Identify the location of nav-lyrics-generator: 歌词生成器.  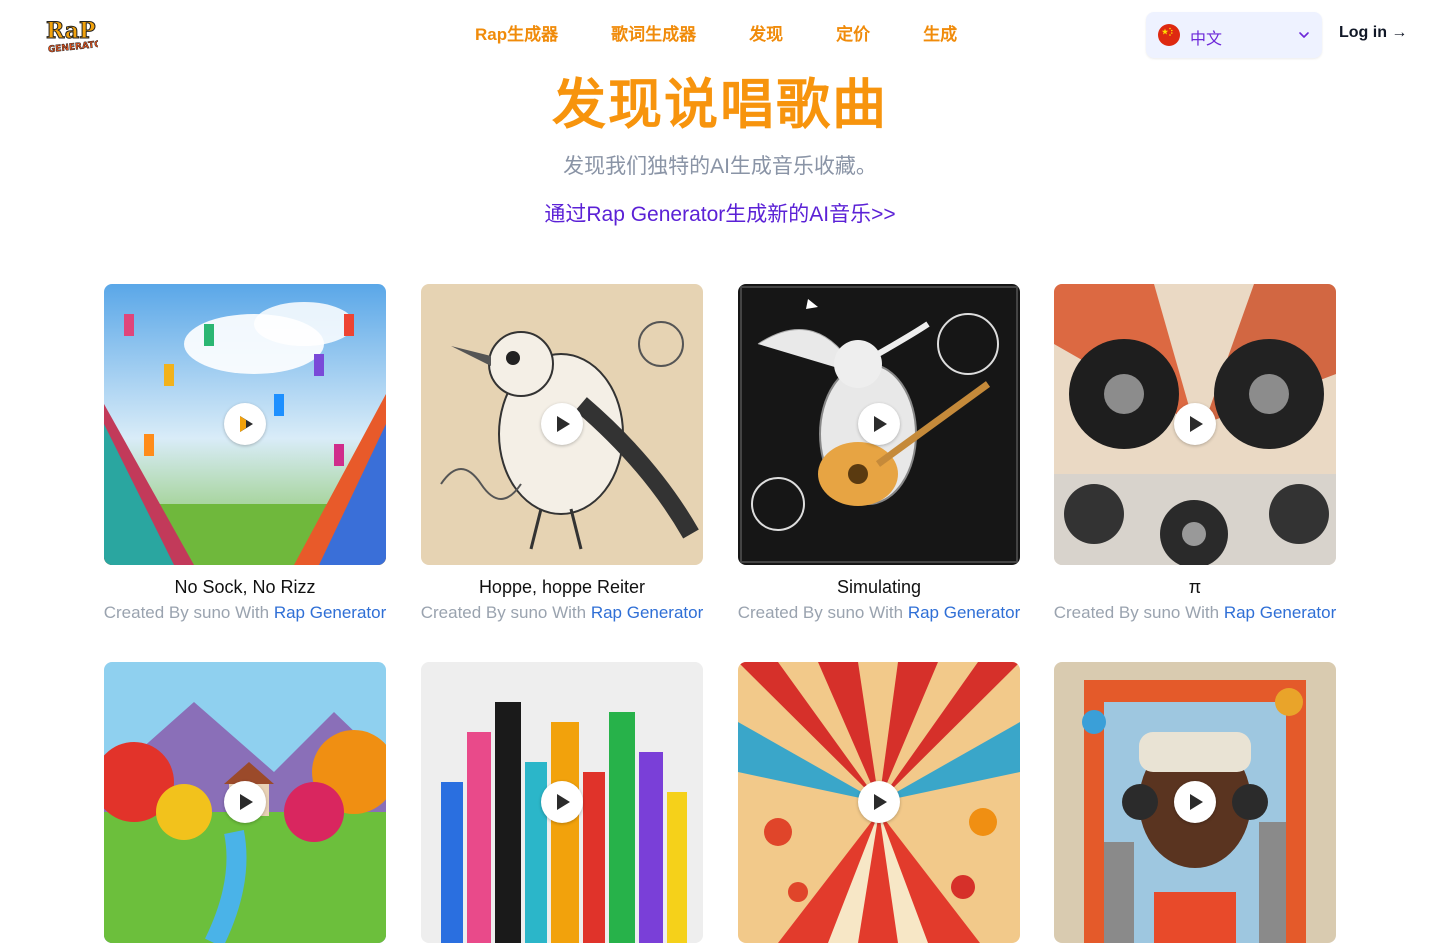
(653, 35).